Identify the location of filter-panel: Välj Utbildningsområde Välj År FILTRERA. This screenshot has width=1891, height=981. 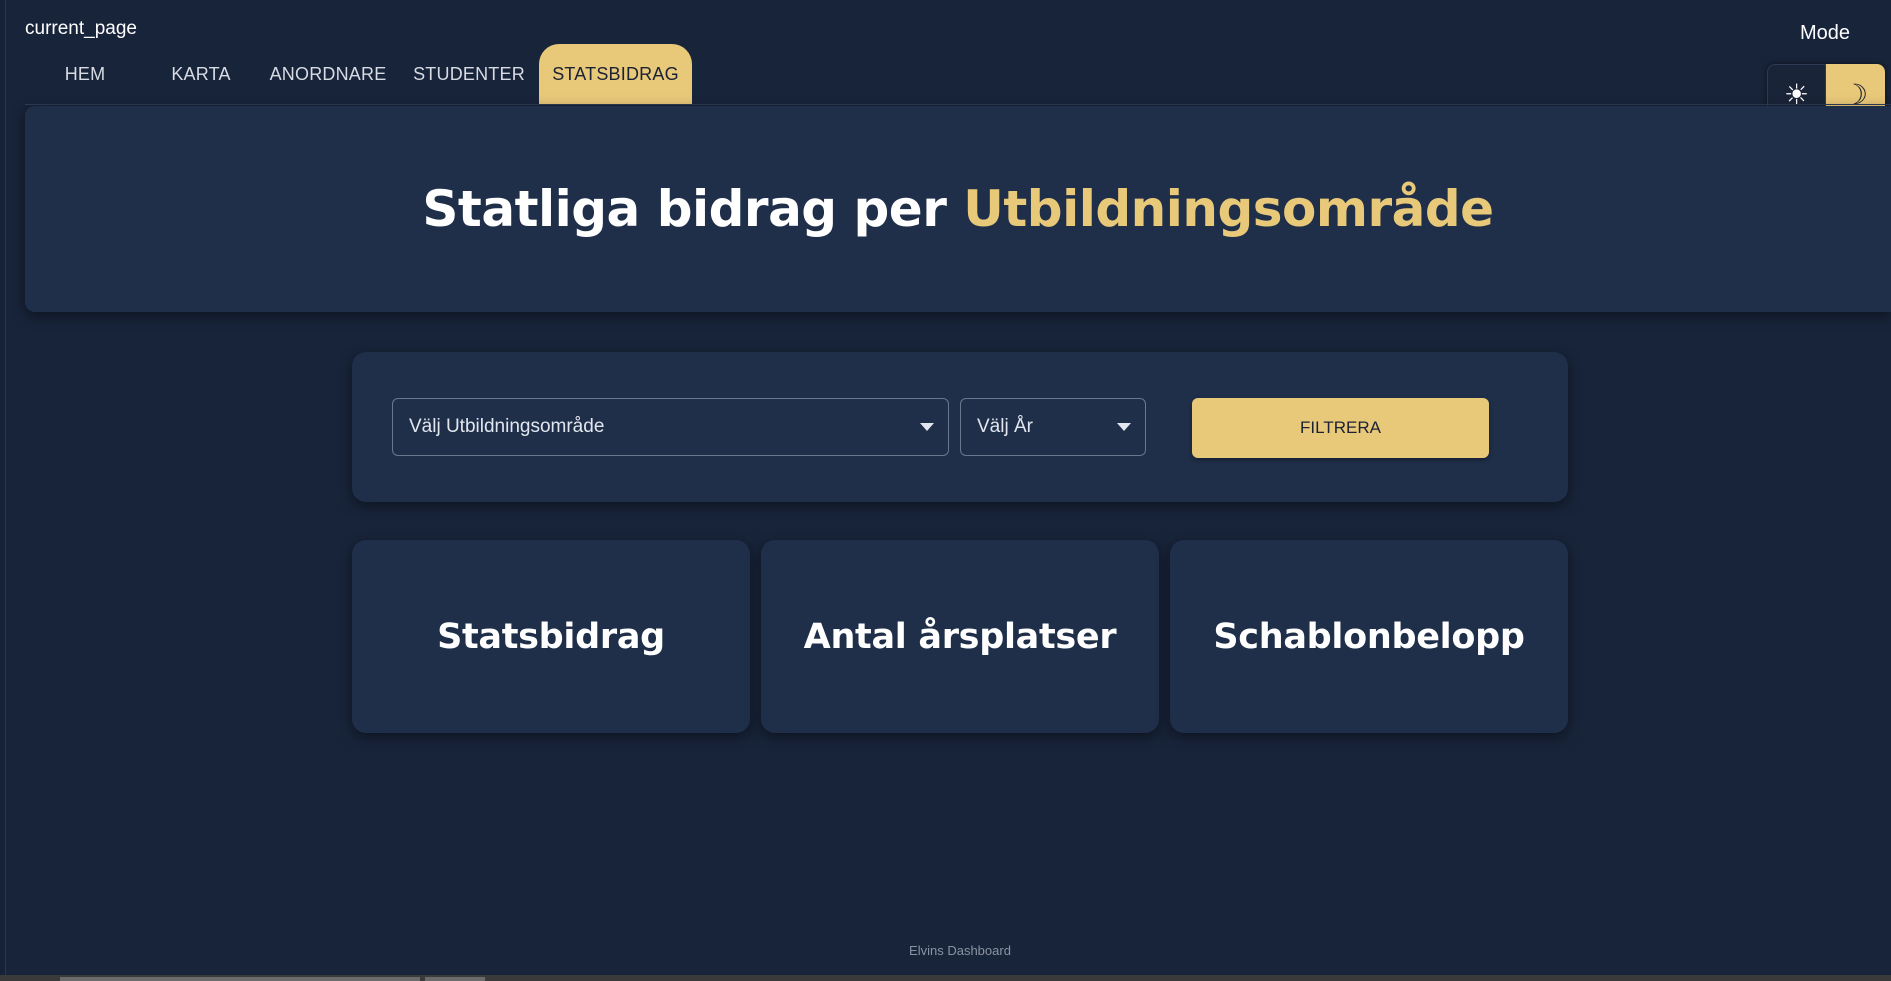
(960, 427).